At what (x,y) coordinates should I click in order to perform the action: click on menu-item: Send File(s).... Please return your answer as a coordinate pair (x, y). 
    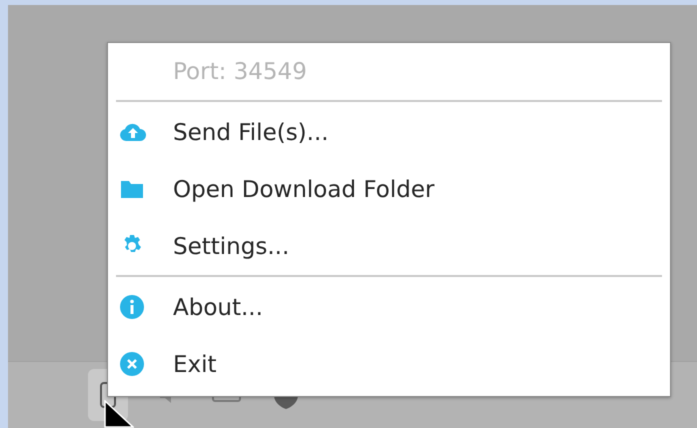
    Looking at the image, I should click on (389, 132).